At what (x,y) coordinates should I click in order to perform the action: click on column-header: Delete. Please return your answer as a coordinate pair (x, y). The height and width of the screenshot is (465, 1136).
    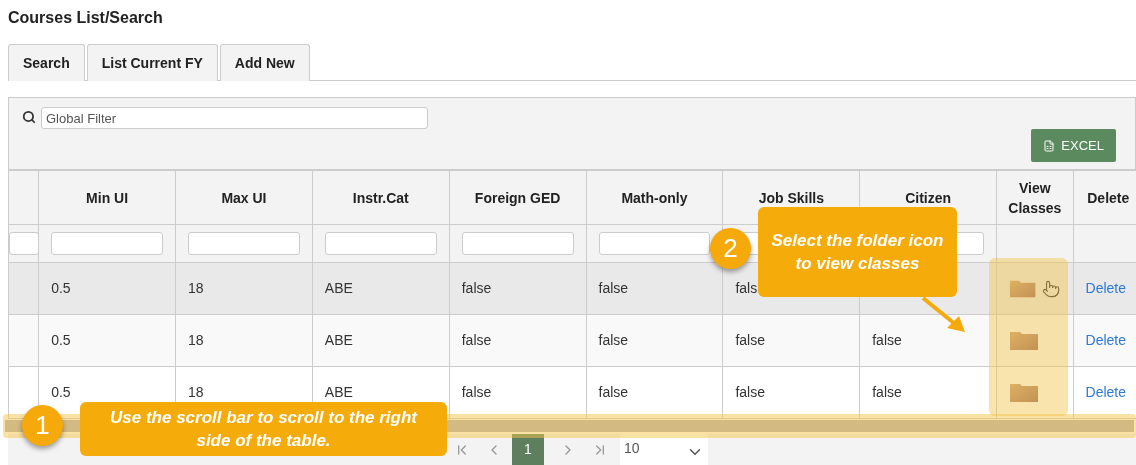
    Looking at the image, I should click on (1104, 197).